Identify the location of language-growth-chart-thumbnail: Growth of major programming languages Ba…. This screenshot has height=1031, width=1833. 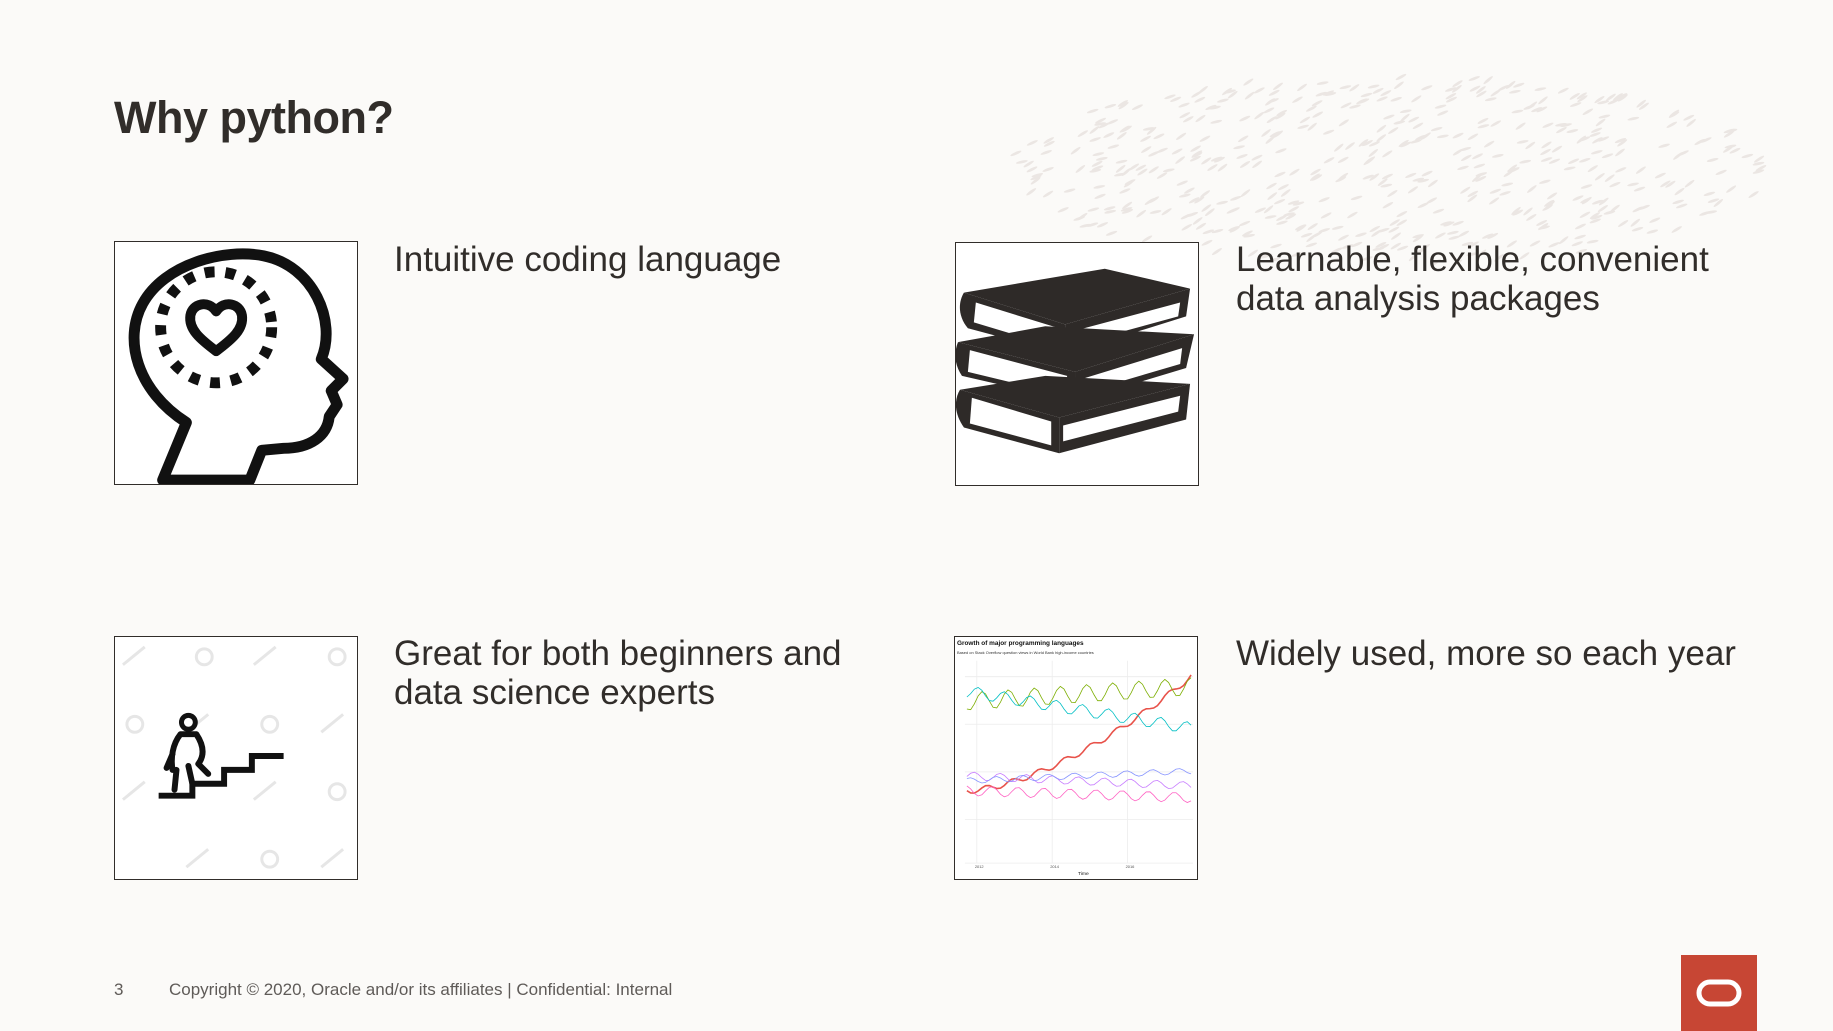
(1076, 758).